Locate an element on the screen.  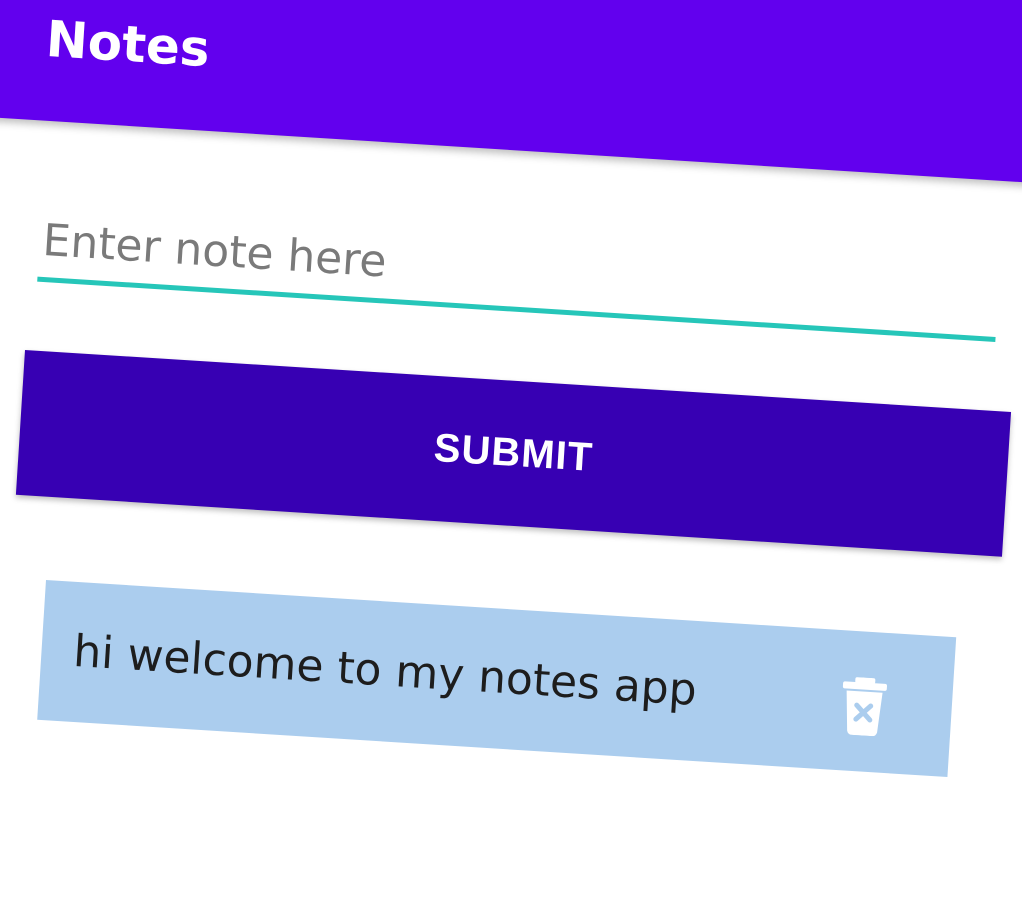
note-text: hi welcome to my notes app is located at coordinates (385, 671).